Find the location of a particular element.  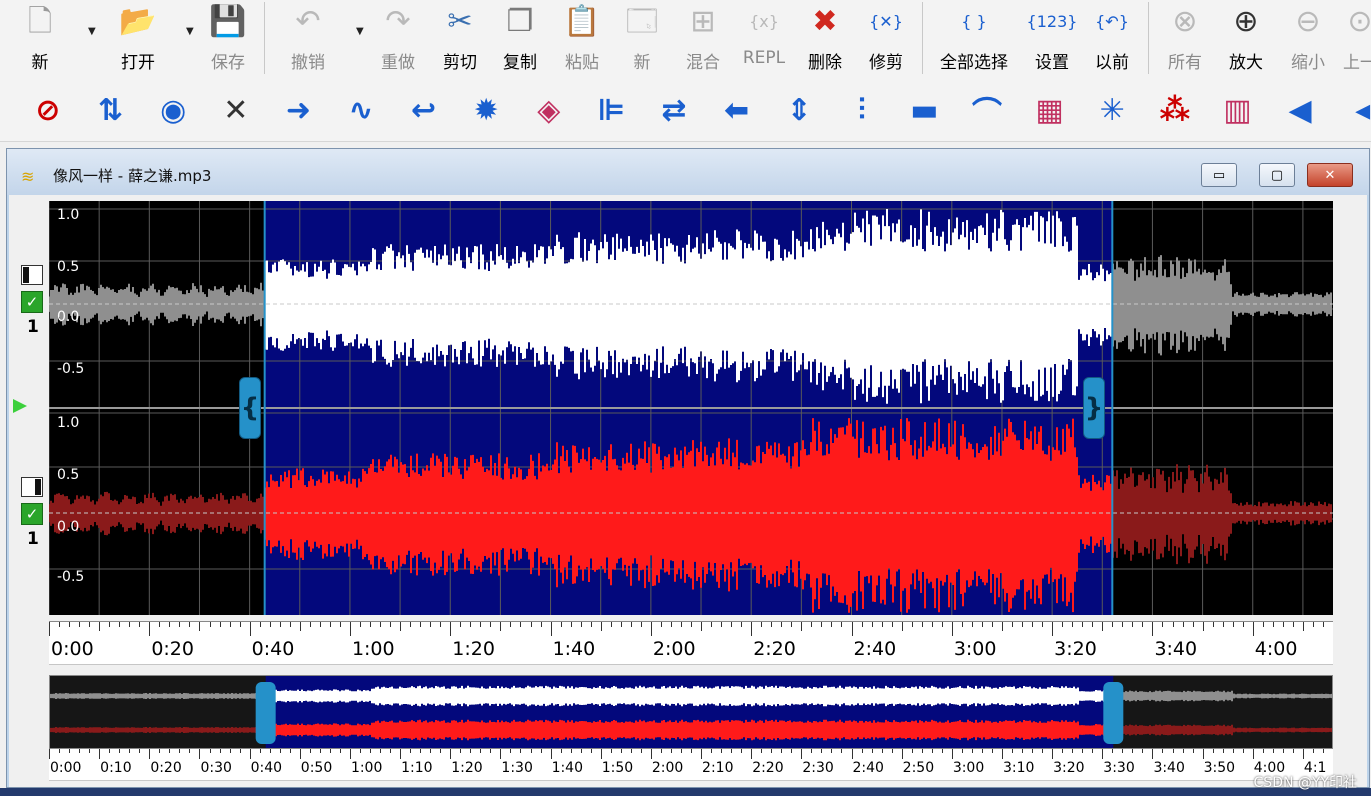

cross-fade-icon: ✕ is located at coordinates (236, 110).